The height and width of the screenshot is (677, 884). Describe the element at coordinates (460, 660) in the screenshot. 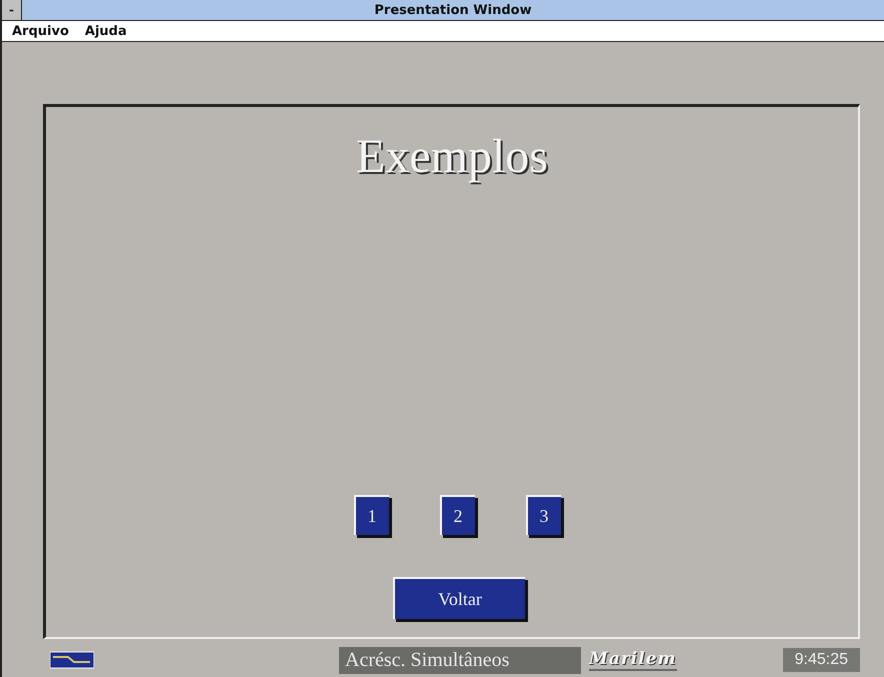

I see `section-label: Acrésc. Simultâneos` at that location.